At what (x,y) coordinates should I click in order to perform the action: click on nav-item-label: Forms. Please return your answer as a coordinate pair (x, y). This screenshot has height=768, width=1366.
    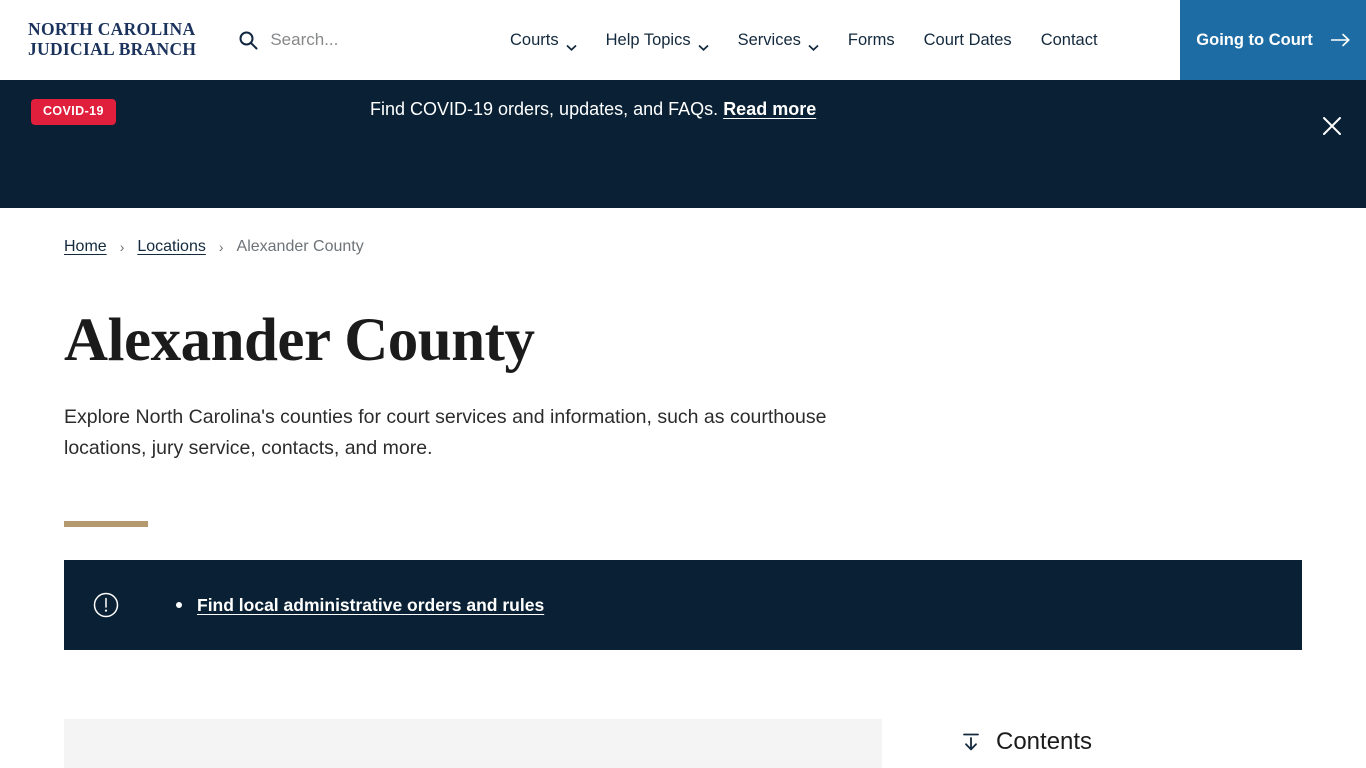
    Looking at the image, I should click on (871, 39).